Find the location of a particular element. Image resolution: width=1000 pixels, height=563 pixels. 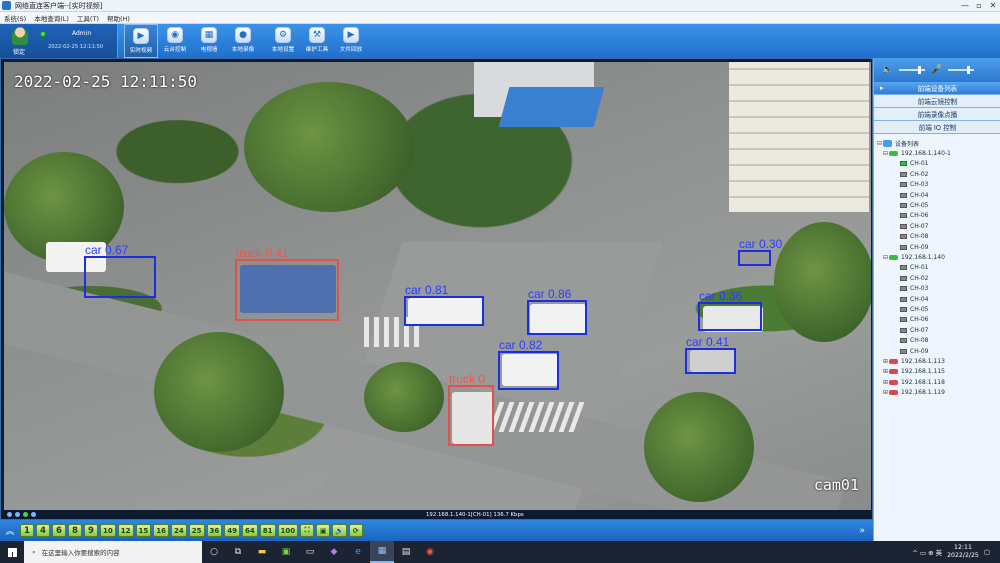

fullscreen-icon: ⛶ is located at coordinates (307, 530).